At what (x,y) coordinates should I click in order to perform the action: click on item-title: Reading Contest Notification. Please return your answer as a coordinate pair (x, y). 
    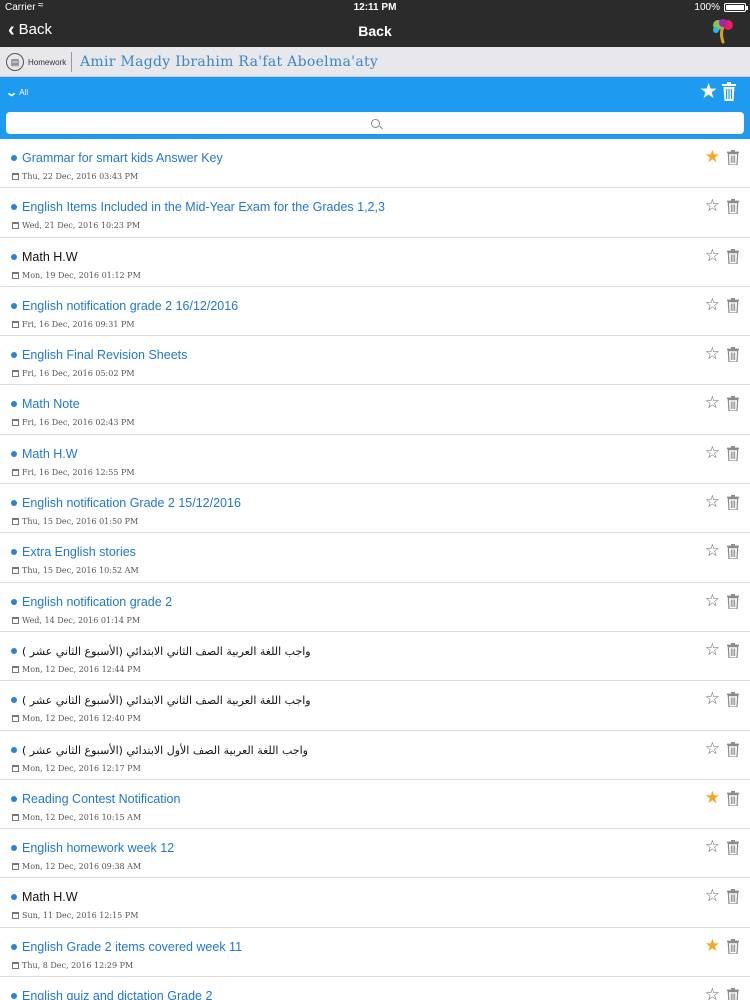
    Looking at the image, I should click on (101, 799).